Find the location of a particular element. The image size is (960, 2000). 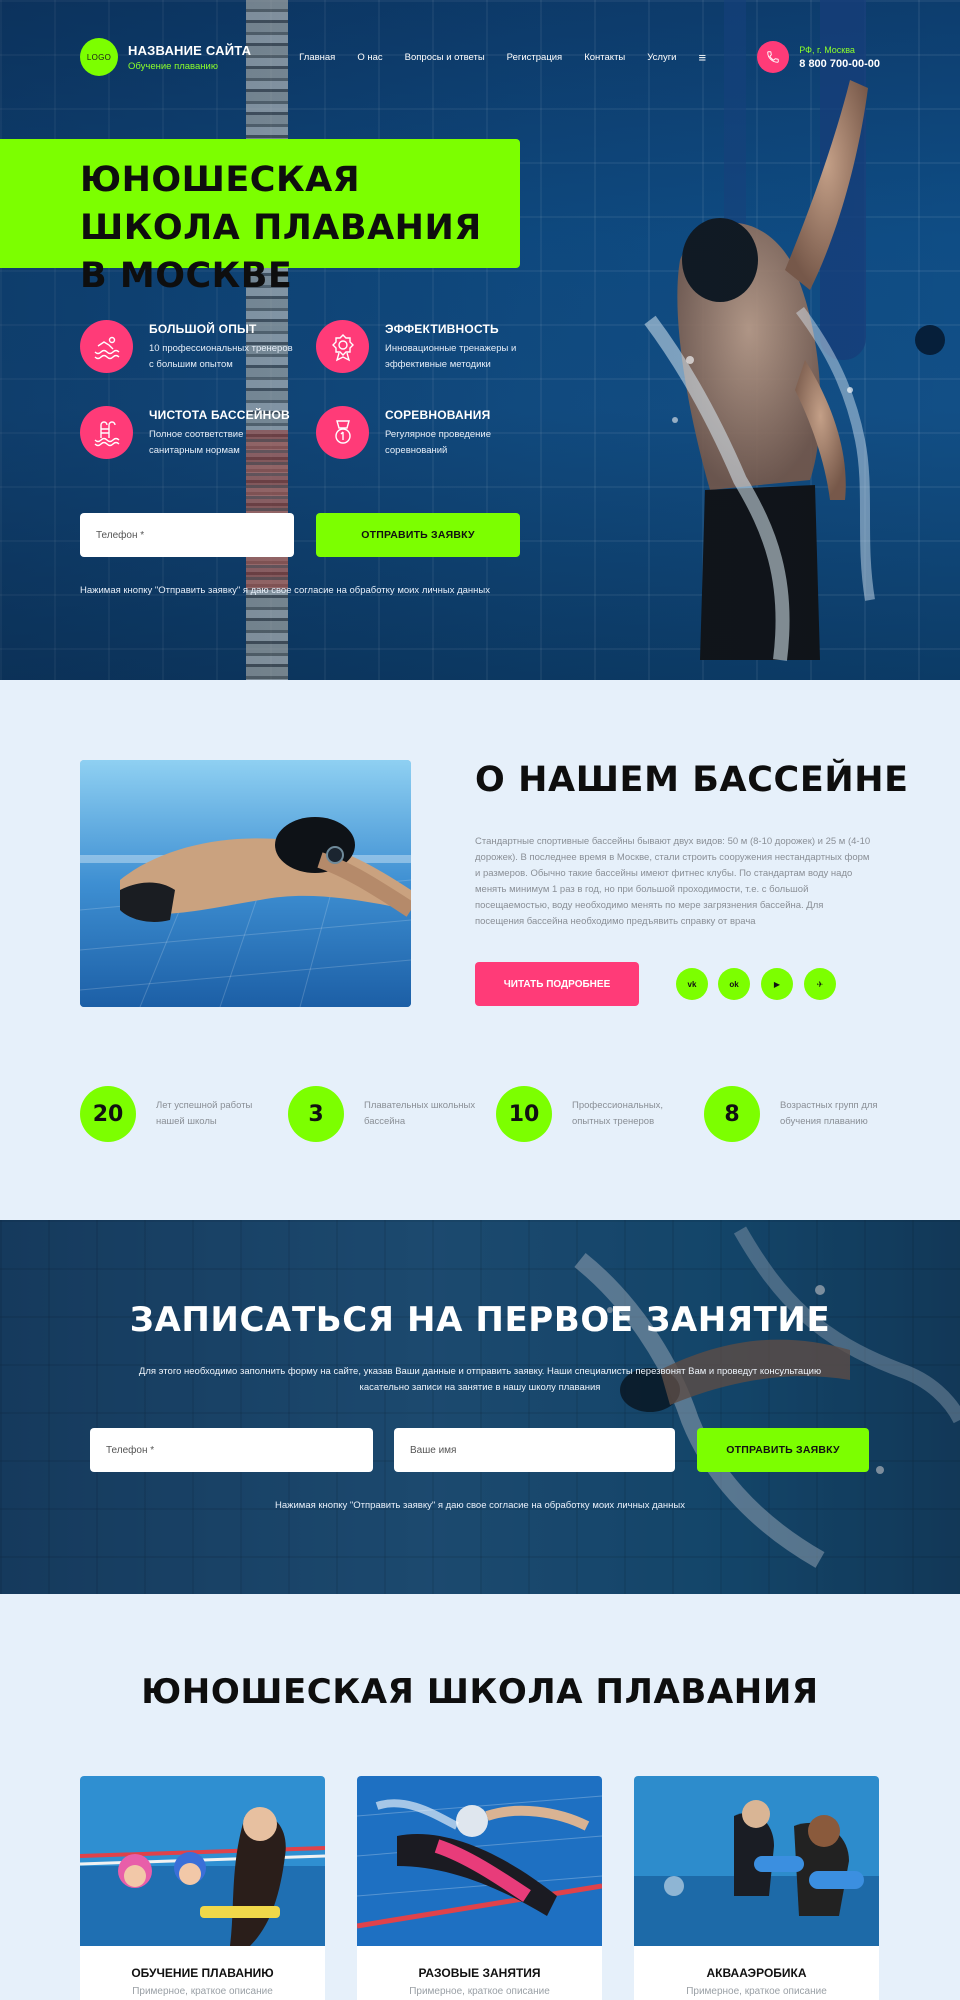

stat-pools: 3 Плавательных школьных бассейна is located at coordinates (388, 1114).